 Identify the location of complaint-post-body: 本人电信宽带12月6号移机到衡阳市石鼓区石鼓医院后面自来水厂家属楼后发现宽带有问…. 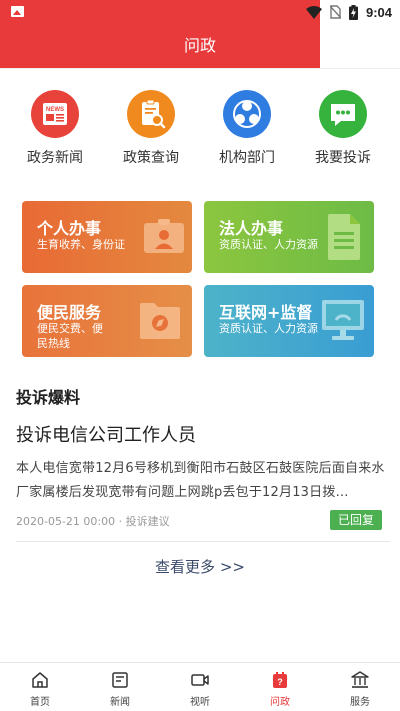
(204, 481).